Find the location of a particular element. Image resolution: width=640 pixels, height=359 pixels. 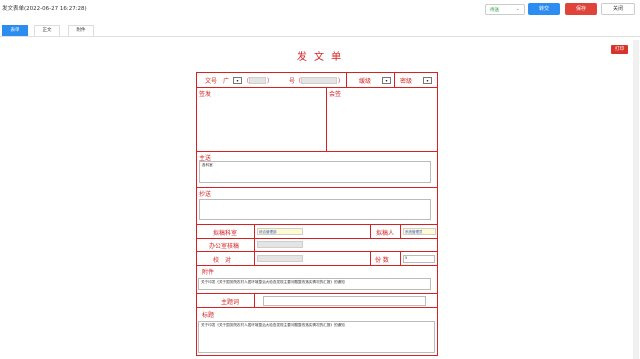

attachment-label: 附件 is located at coordinates (208, 272).